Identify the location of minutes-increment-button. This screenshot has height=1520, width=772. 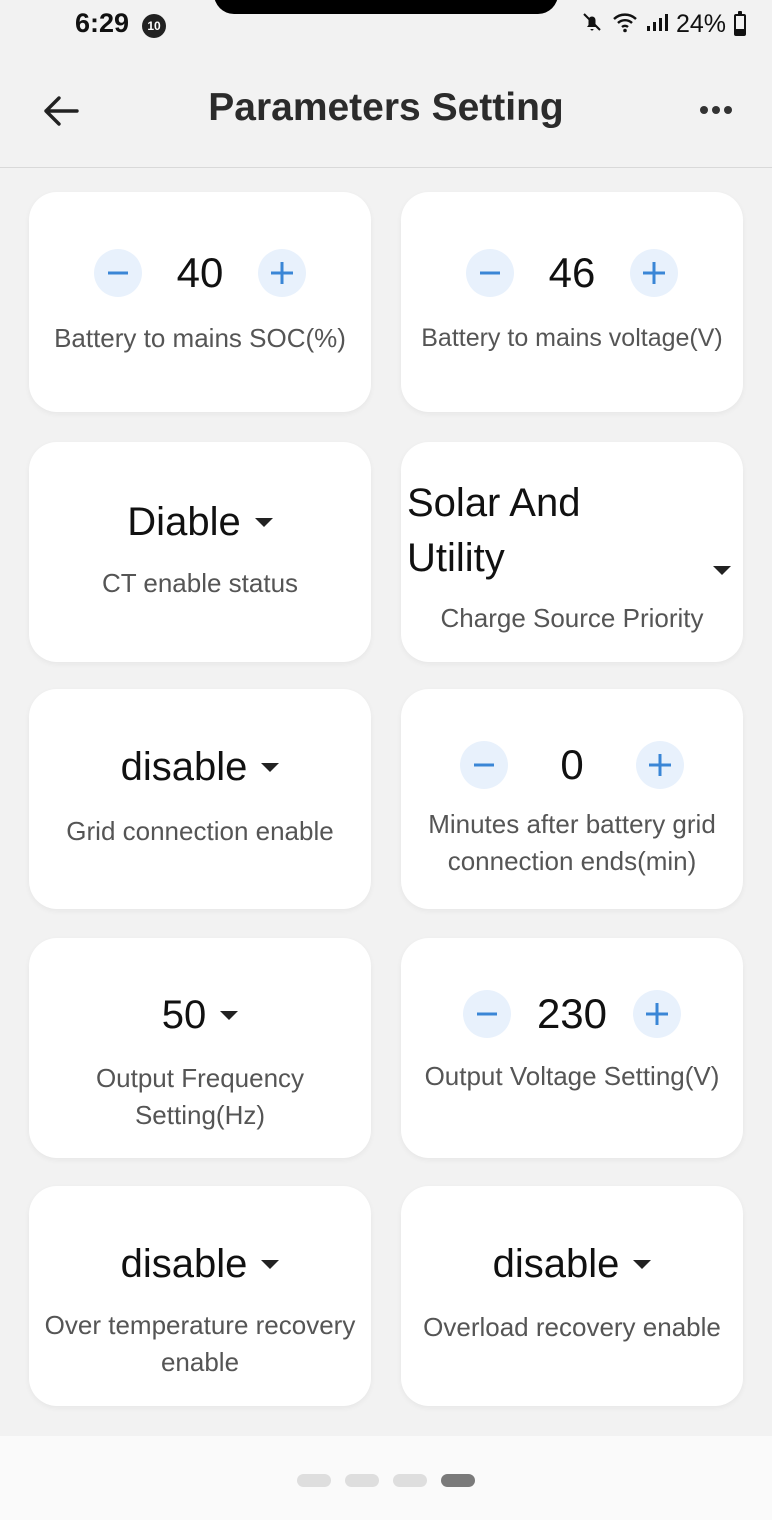
(660, 765).